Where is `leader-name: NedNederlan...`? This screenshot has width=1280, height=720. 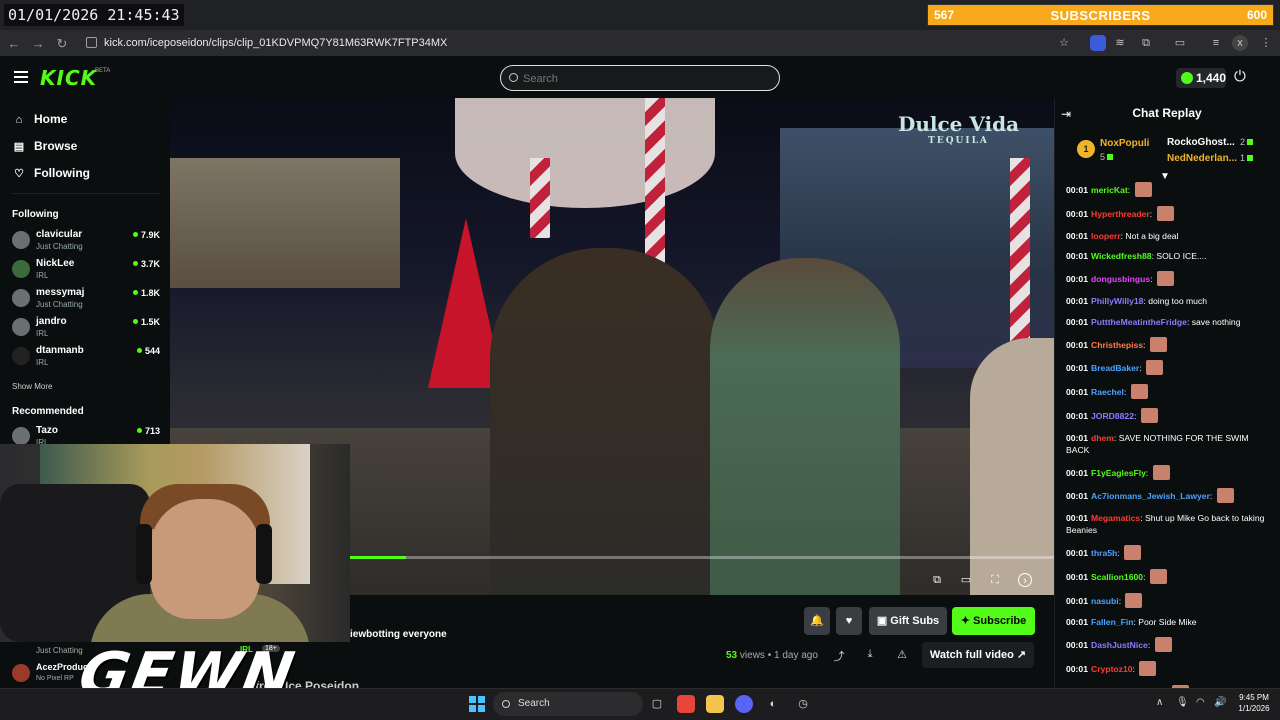 leader-name: NedNederlan... is located at coordinates (1202, 158).